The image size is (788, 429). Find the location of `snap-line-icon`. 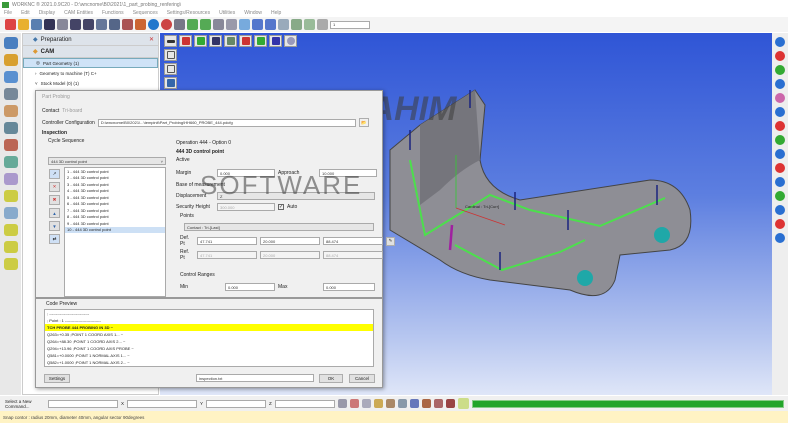

snap-line-icon is located at coordinates (402, 403).